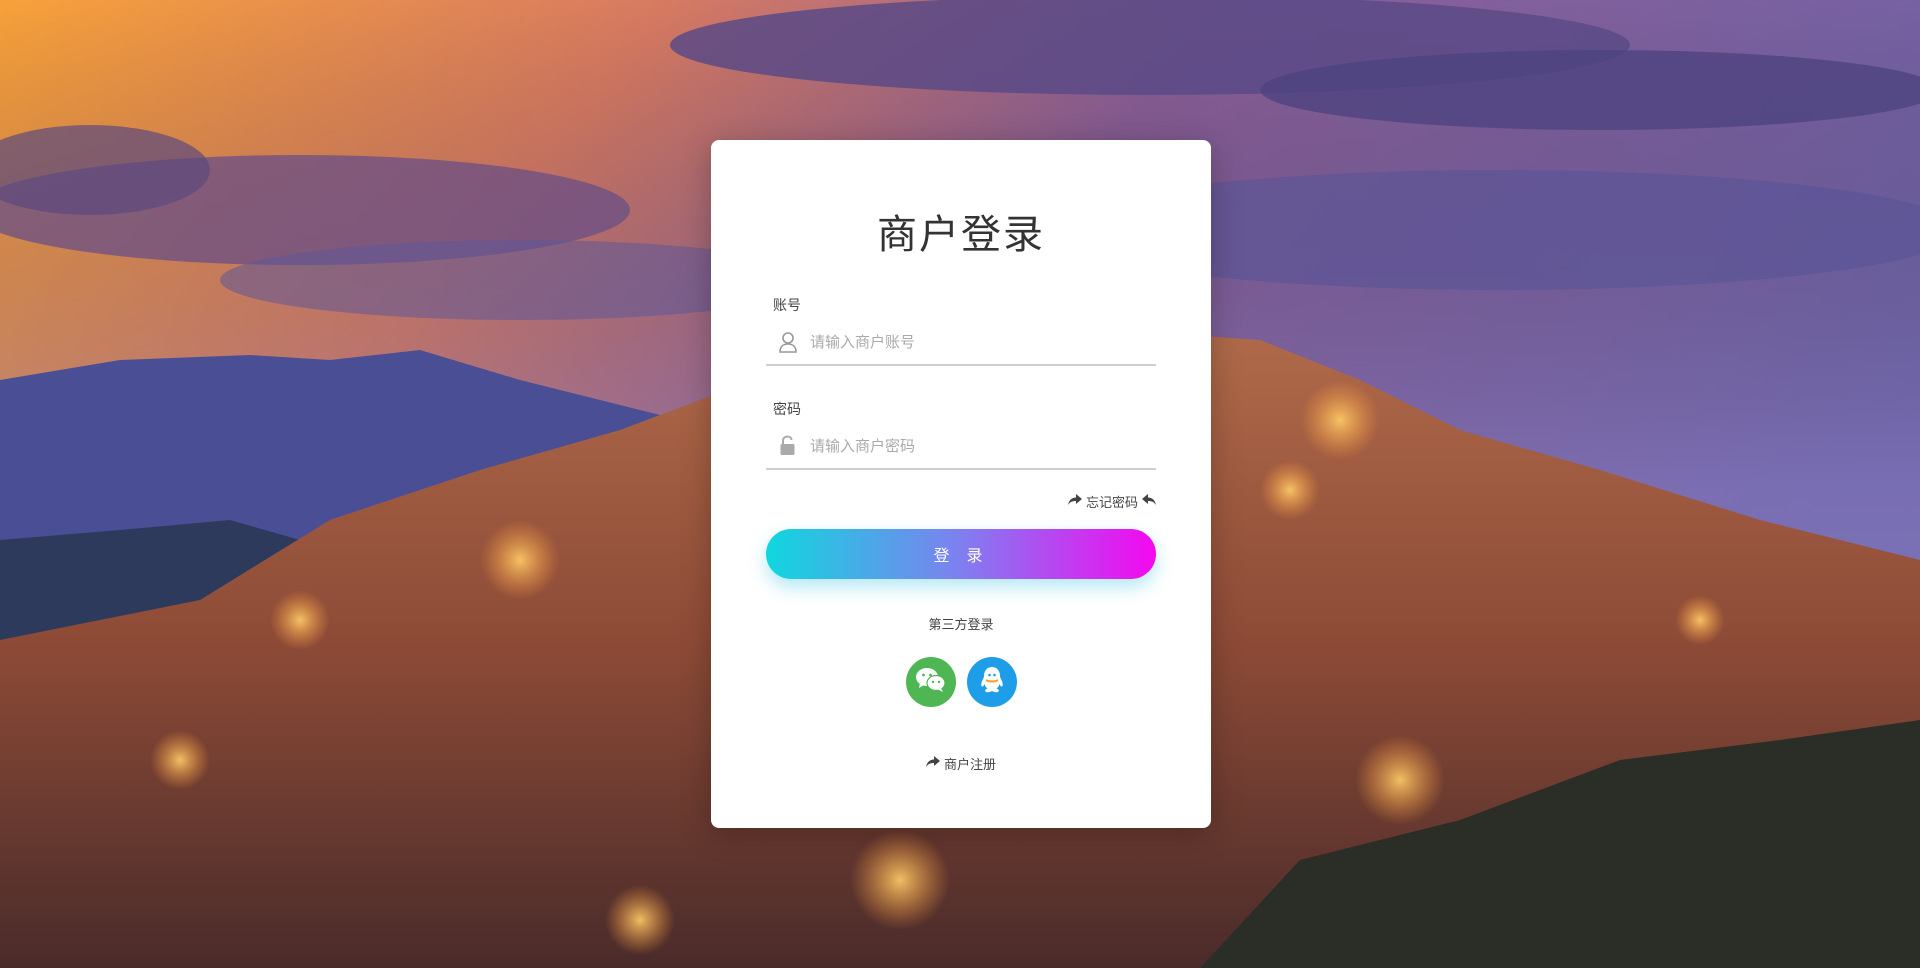  Describe the element at coordinates (961, 235) in the screenshot. I see `page-title: 商户登录` at that location.